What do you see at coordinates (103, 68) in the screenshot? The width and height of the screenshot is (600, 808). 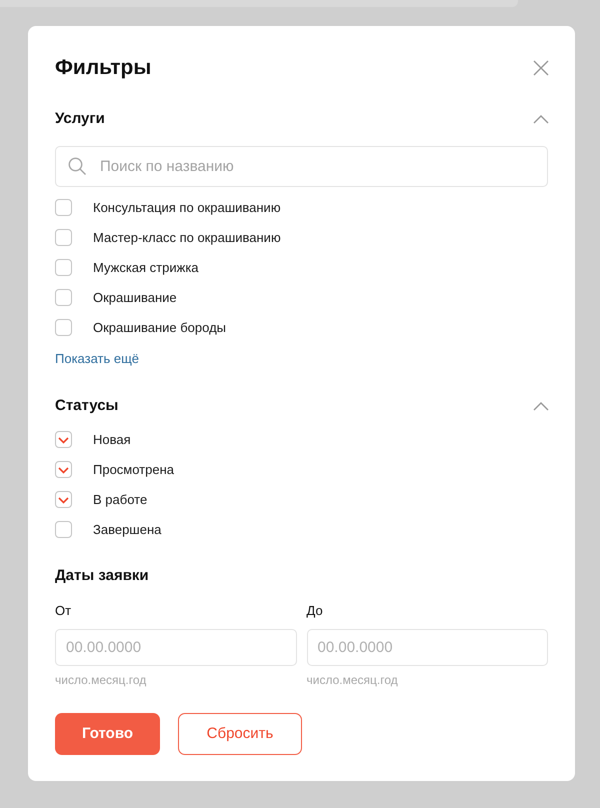 I see `dialog-title: Фильтры` at bounding box center [103, 68].